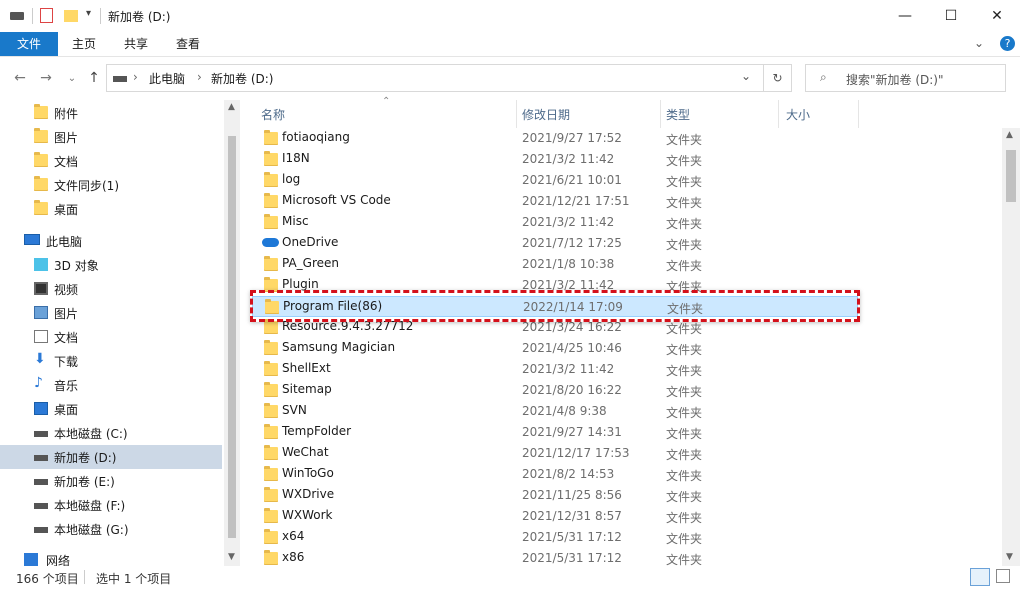 Image resolution: width=1020 pixels, height=590 pixels. I want to click on file-row: OneDrive 2021/7/12 17:25 文件夹, so click(555, 243).